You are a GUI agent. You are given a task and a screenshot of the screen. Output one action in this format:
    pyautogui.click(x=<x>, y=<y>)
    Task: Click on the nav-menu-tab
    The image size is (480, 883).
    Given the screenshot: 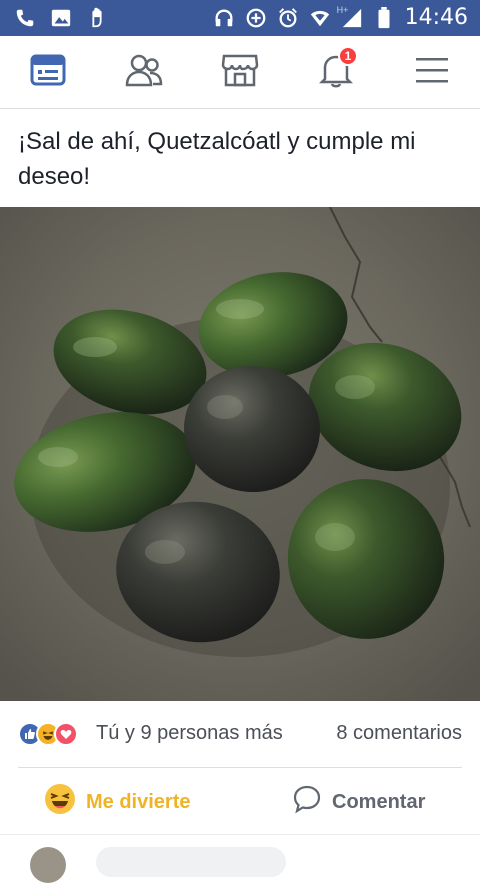 What is the action you would take?
    pyautogui.click(x=432, y=72)
    